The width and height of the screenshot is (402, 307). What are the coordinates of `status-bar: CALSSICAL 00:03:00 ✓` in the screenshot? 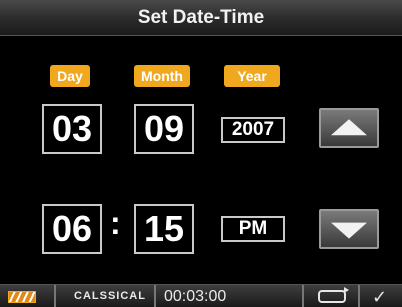 It's located at (201, 295).